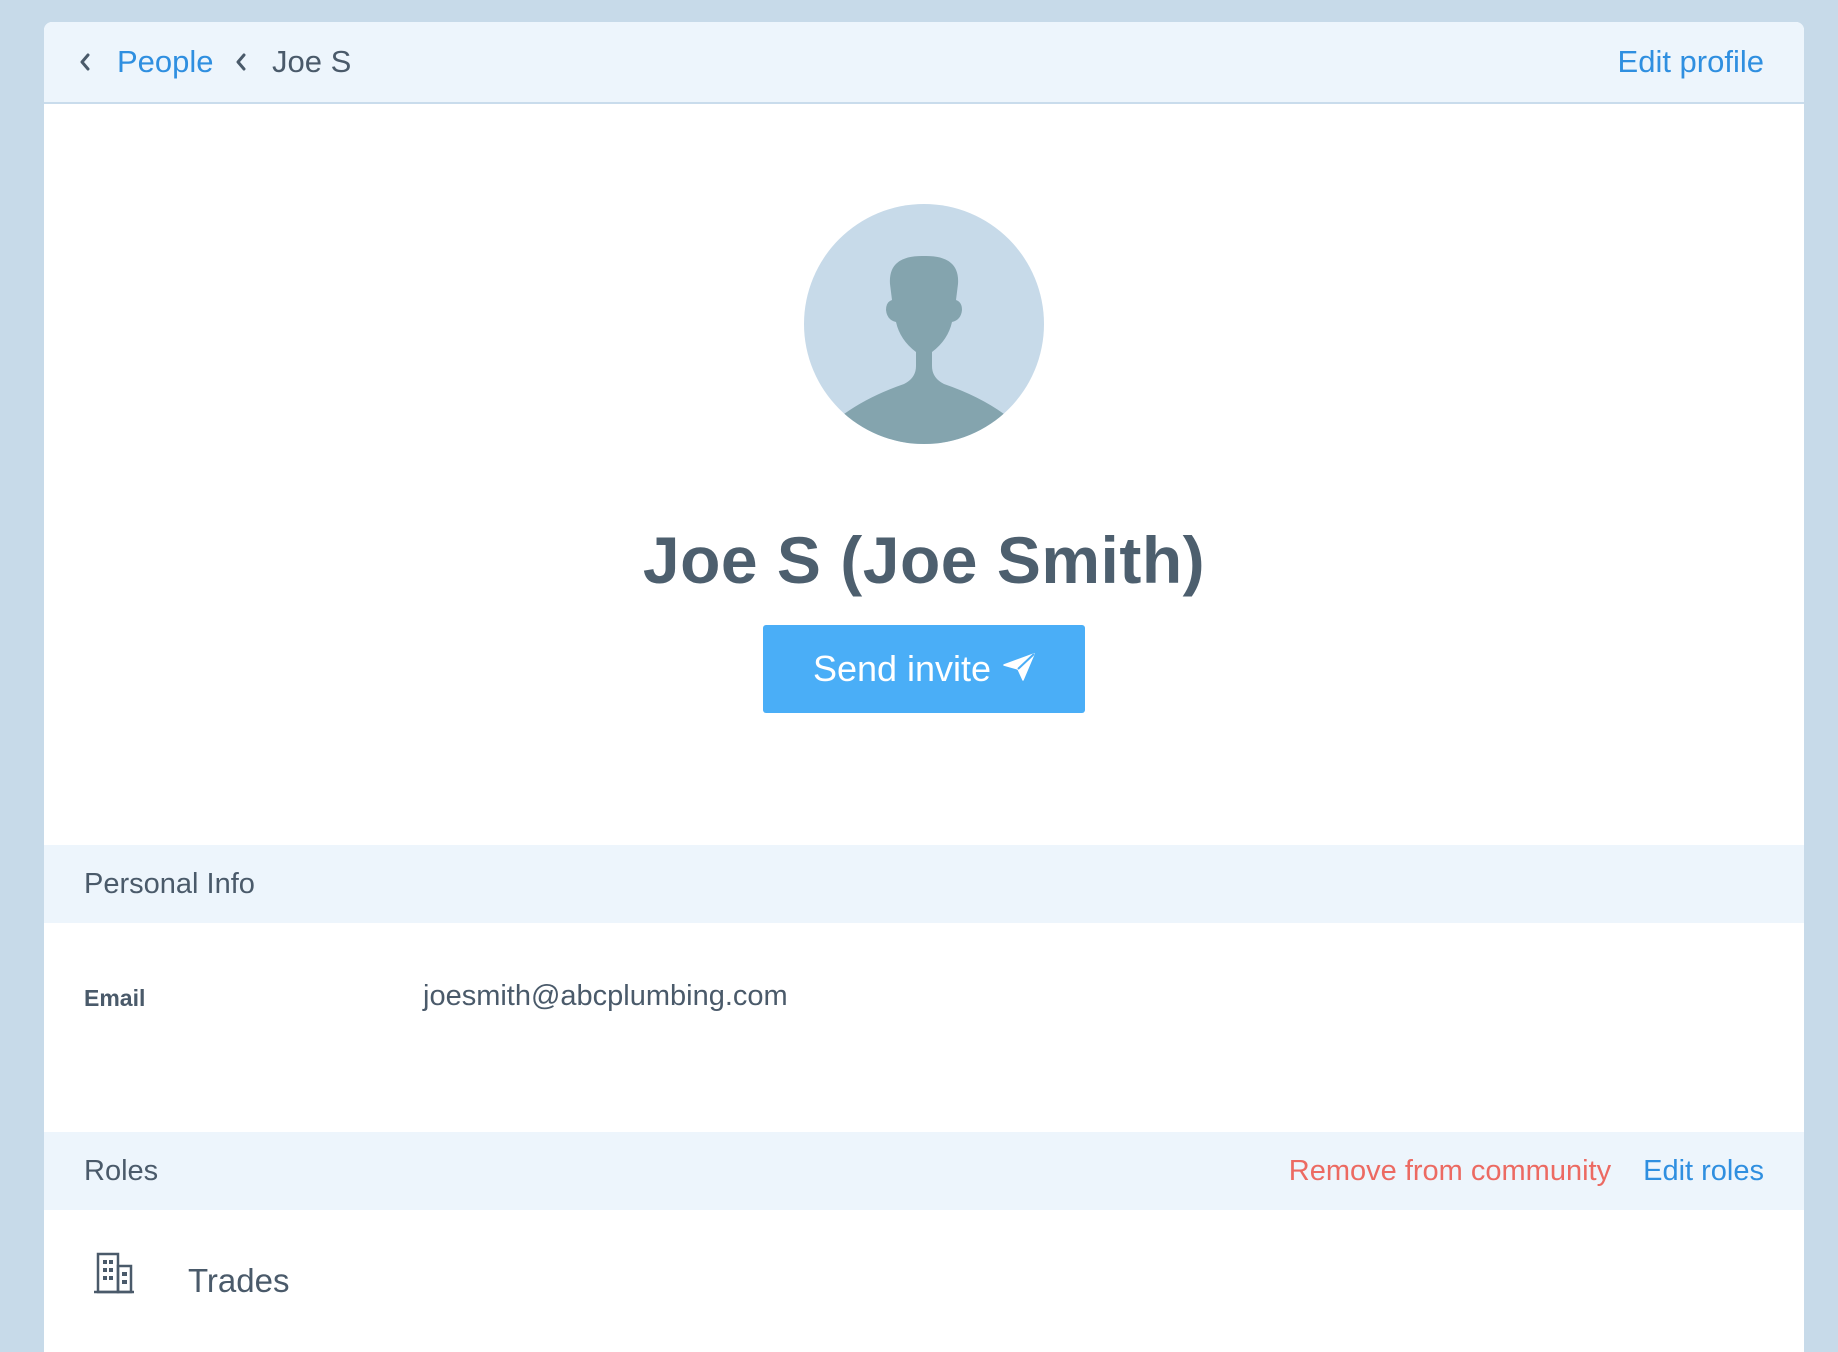 The width and height of the screenshot is (1838, 1352). I want to click on roles-actions: Remove from community Edit roles, so click(1526, 1171).